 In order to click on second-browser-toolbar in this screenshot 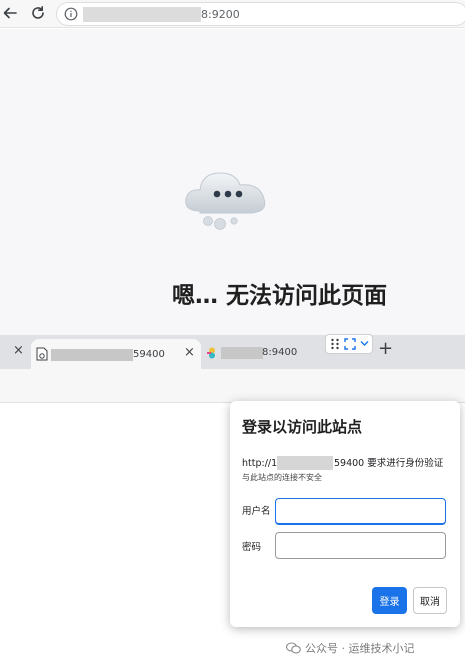, I will do `click(232, 386)`.